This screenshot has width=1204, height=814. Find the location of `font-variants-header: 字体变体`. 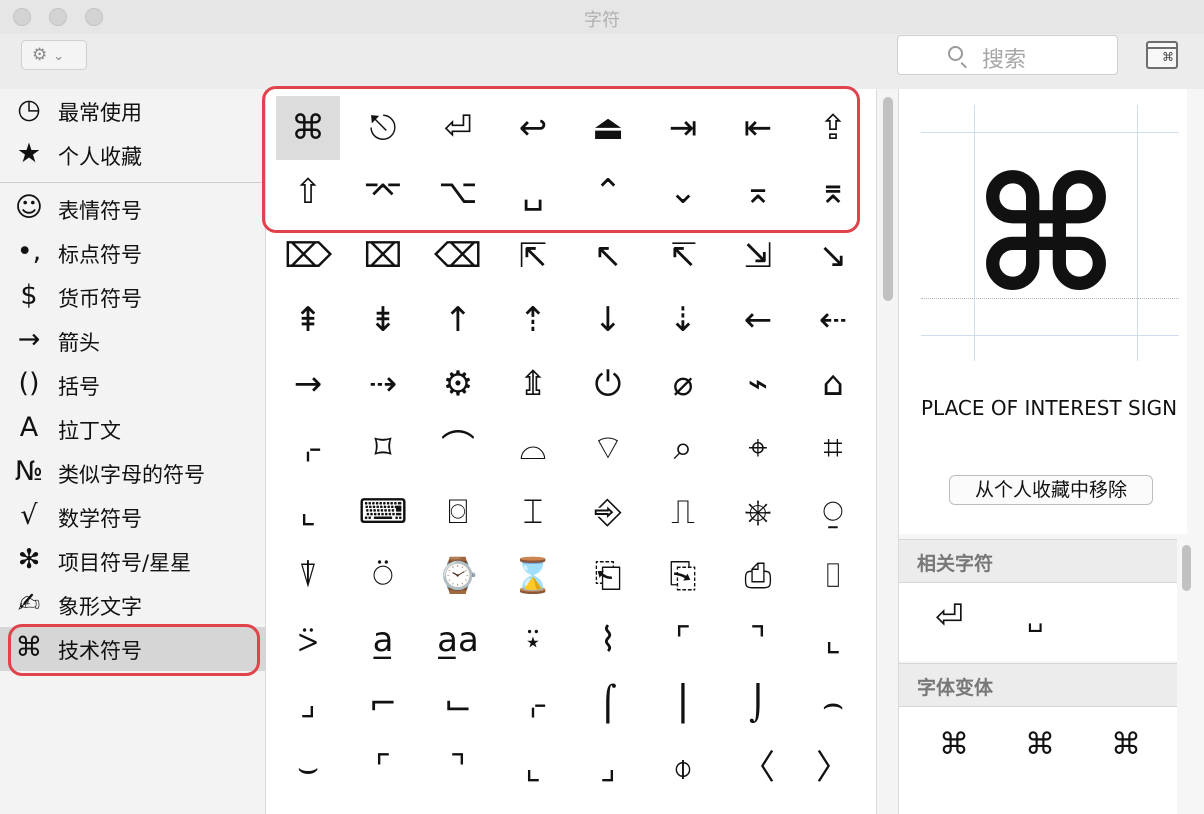

font-variants-header: 字体变体 is located at coordinates (1038, 685).